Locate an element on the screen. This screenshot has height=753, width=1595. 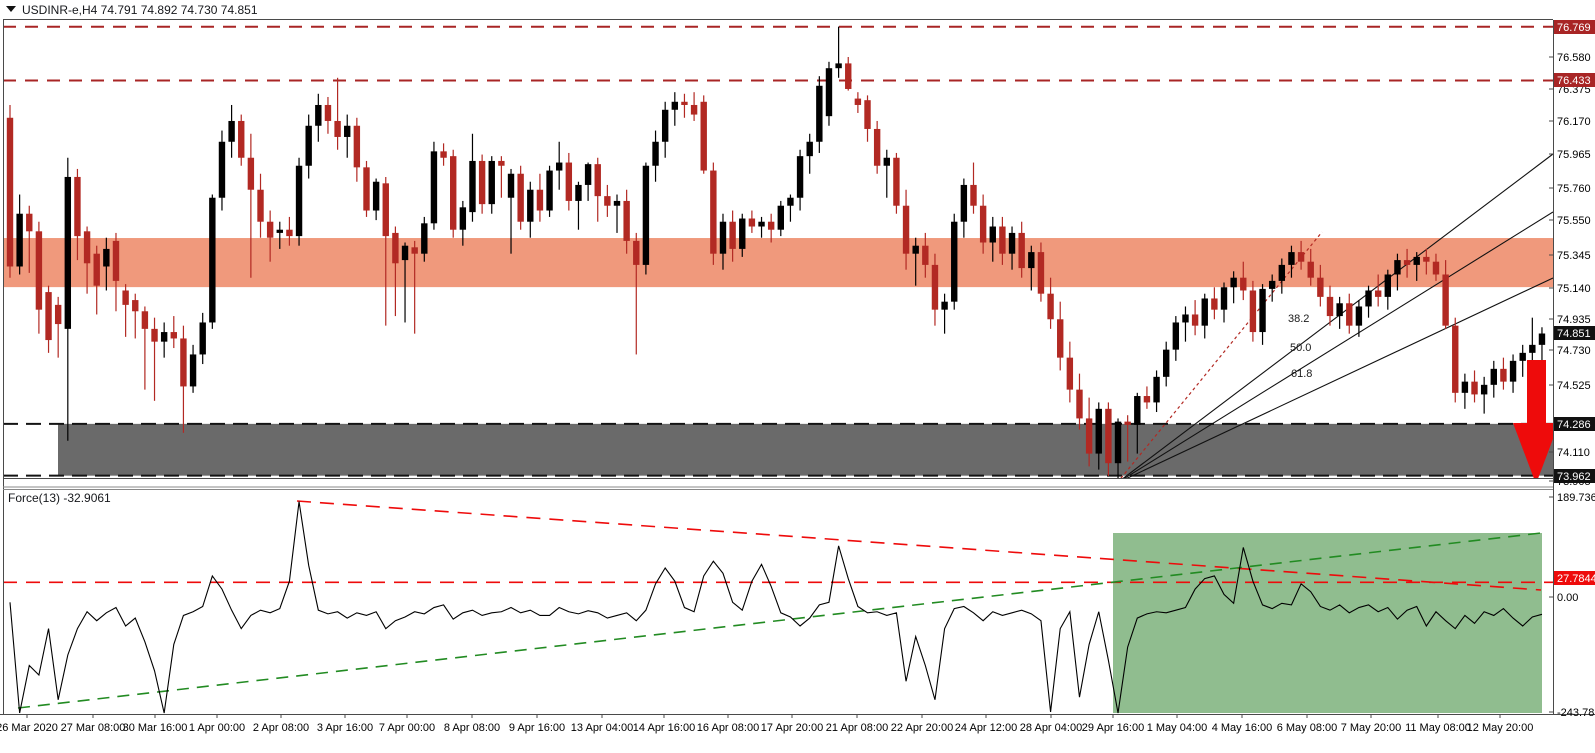
svg-text: 27.7844 is located at coordinates (1576, 579).